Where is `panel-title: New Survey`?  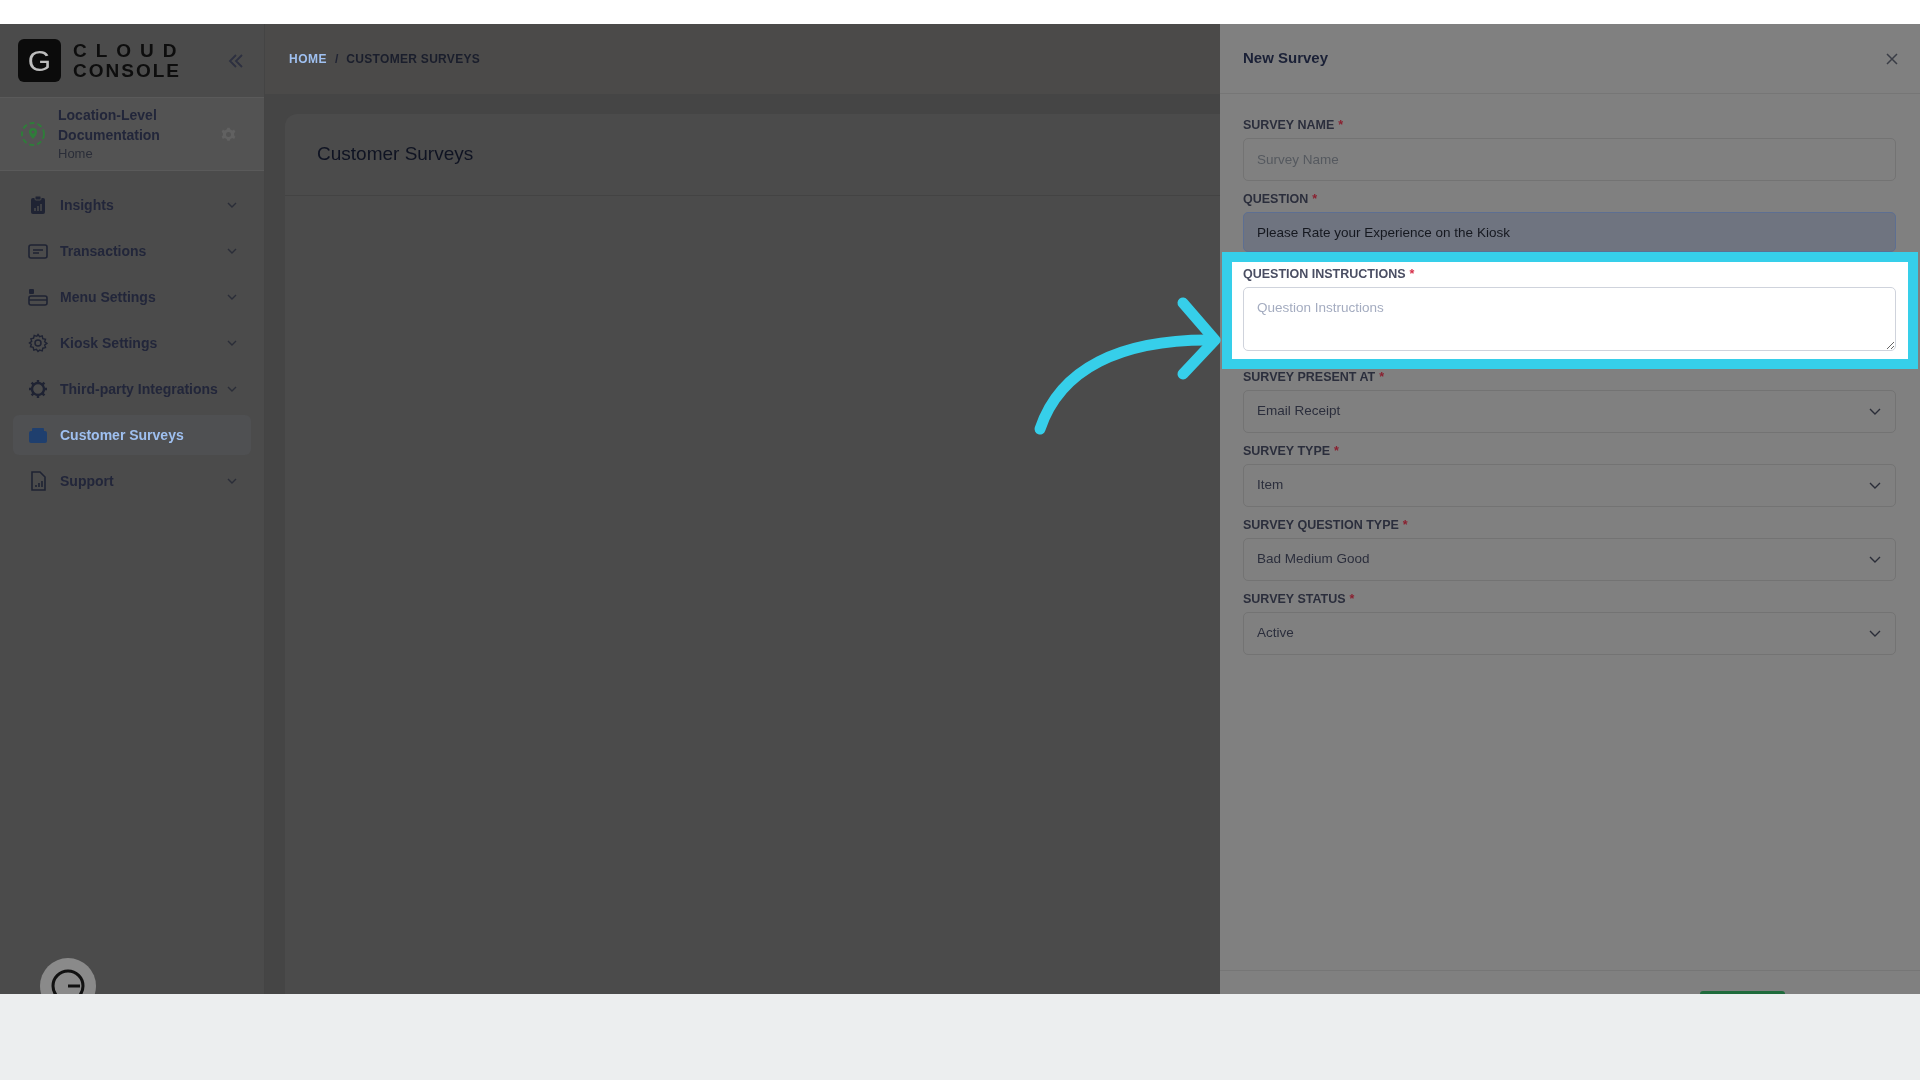
panel-title: New Survey is located at coordinates (1286, 58).